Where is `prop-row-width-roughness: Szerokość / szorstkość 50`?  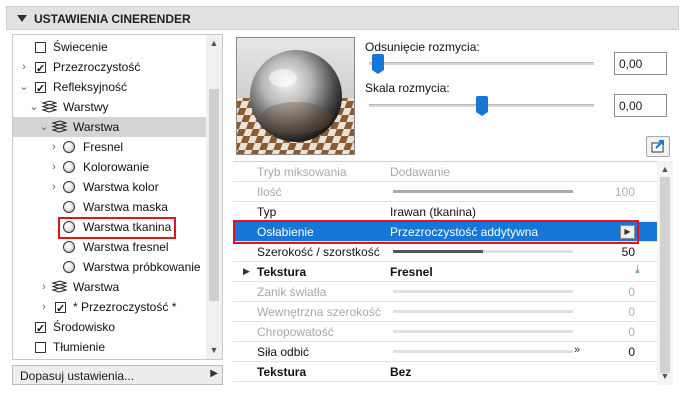
prop-row-width-roughness: Szerokość / szorstkość 50 is located at coordinates (445, 252).